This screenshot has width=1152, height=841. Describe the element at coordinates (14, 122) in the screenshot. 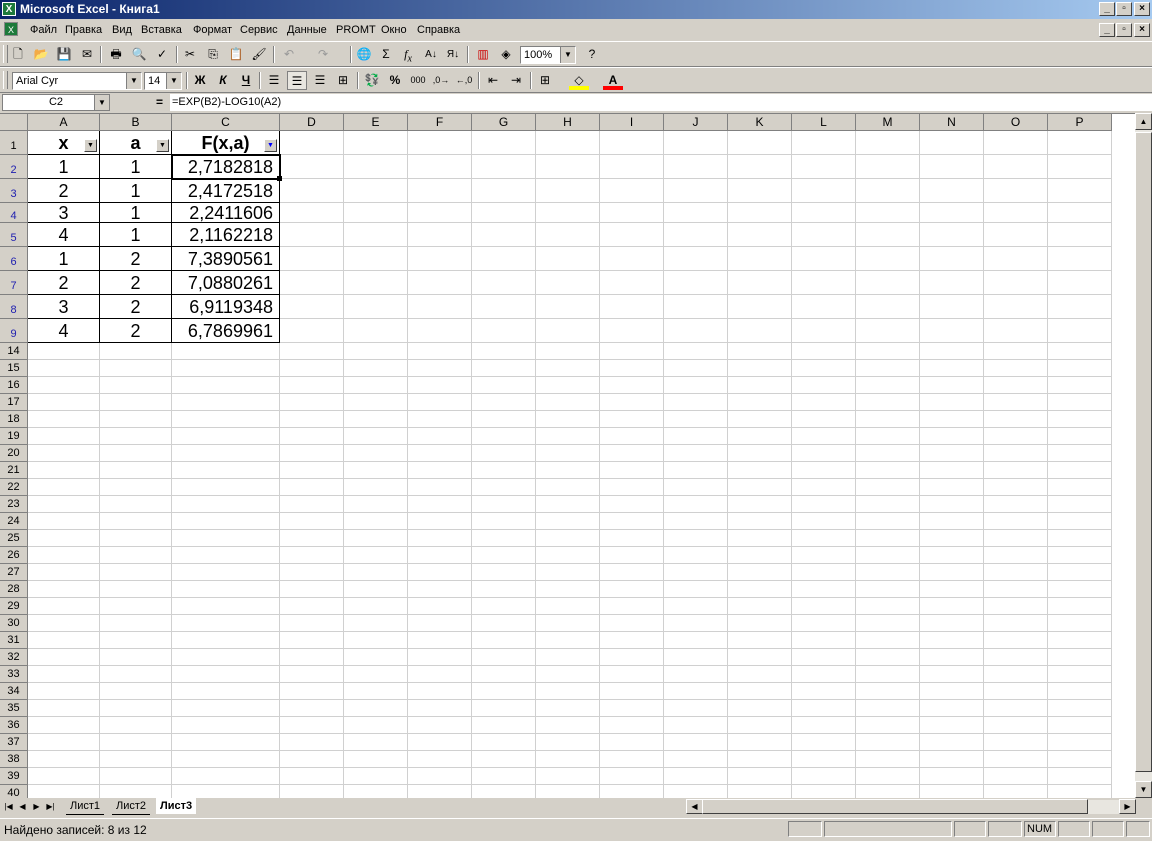

I see `select-all-corner` at that location.